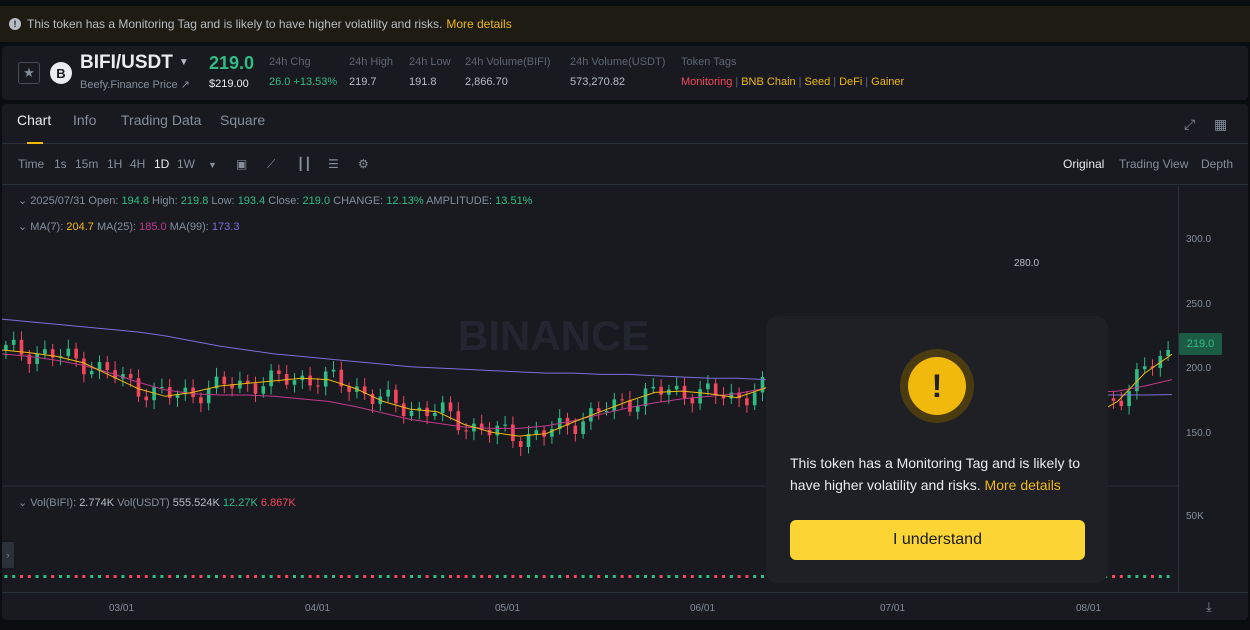 The height and width of the screenshot is (630, 1250). I want to click on dialog-more-details-link: More details, so click(1023, 485).